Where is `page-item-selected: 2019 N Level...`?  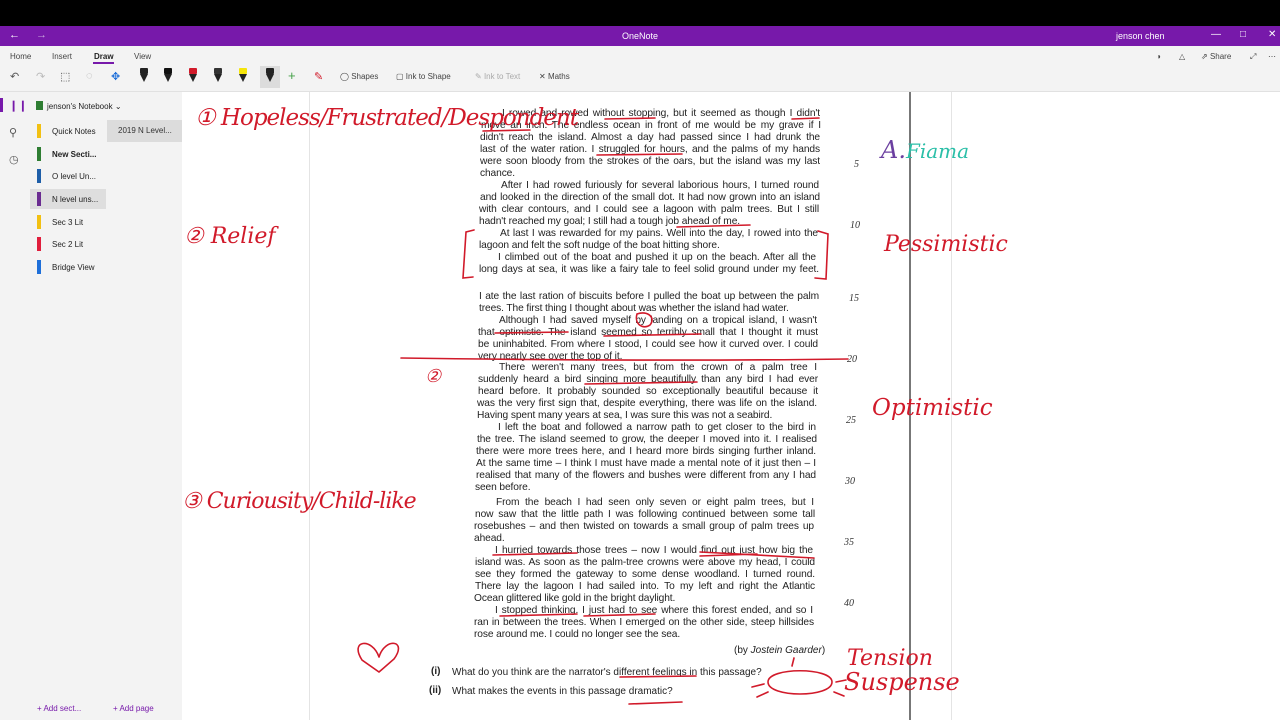 page-item-selected: 2019 N Level... is located at coordinates (144, 131).